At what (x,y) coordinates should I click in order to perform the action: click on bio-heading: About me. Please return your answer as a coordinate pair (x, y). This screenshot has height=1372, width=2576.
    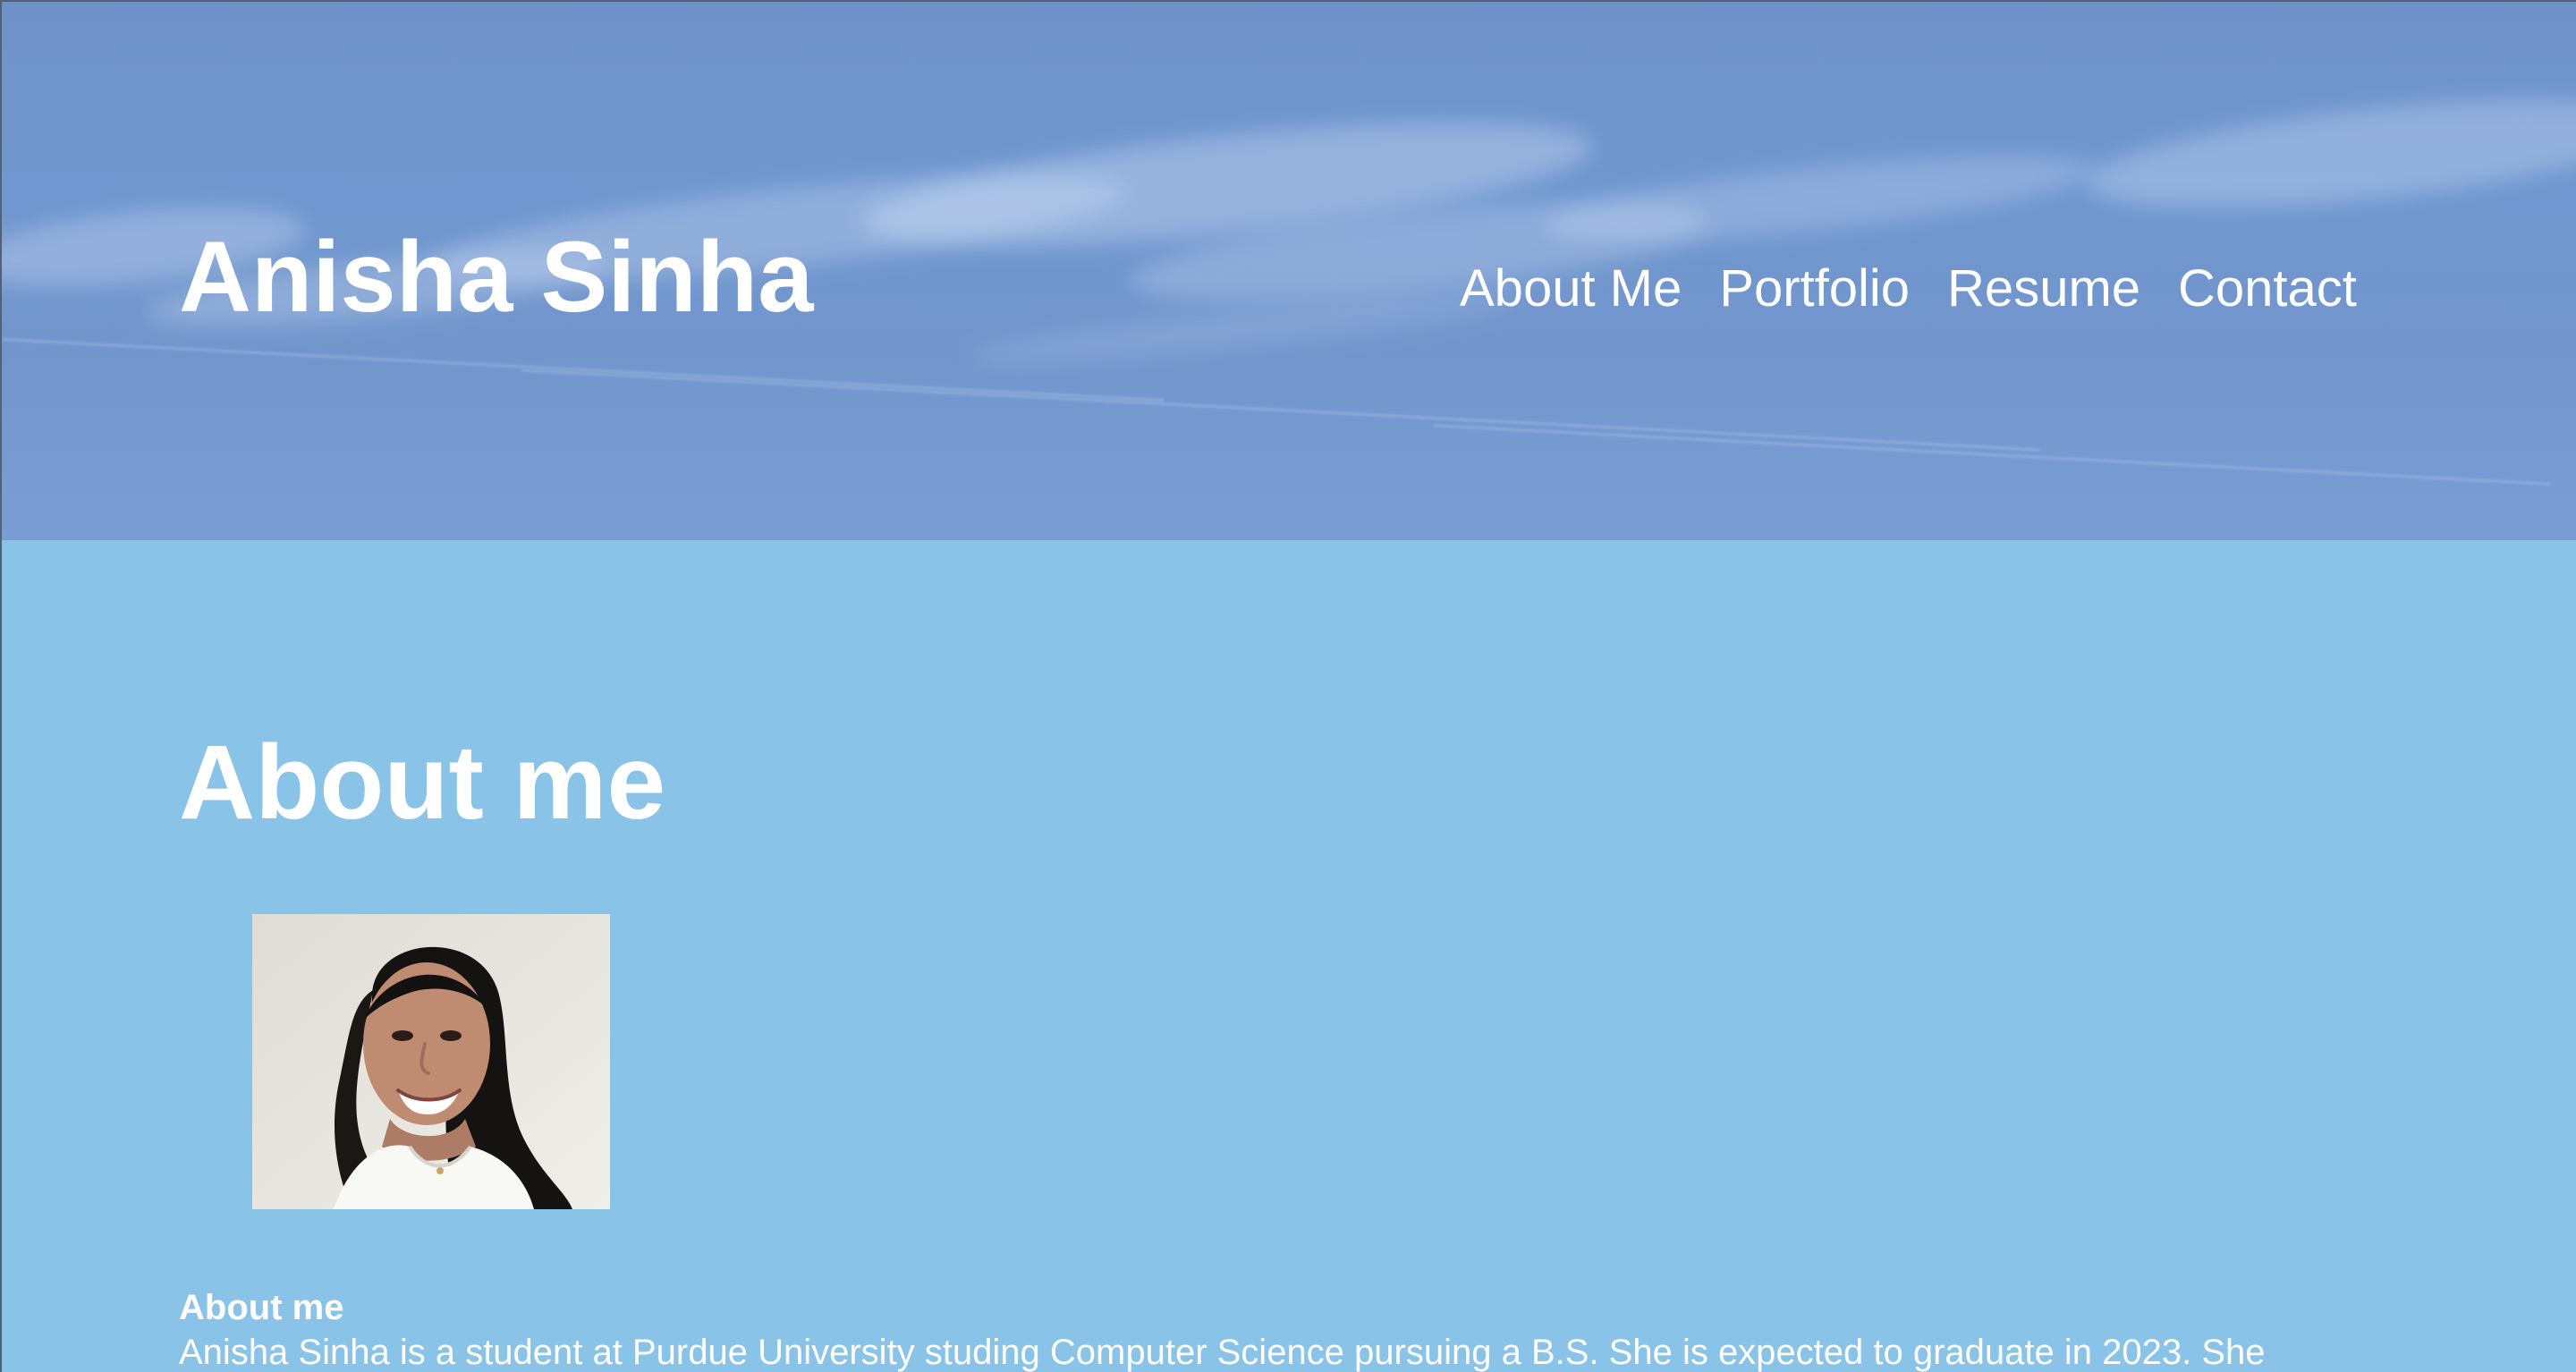
    Looking at the image, I should click on (261, 1307).